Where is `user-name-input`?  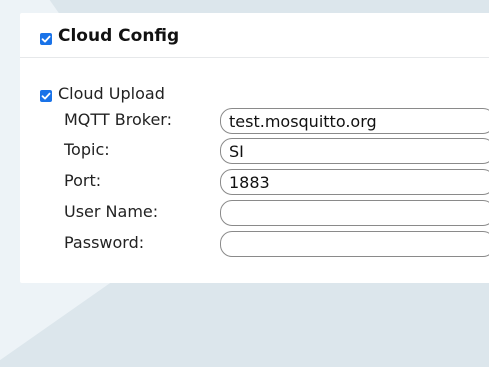 user-name-input is located at coordinates (354, 213).